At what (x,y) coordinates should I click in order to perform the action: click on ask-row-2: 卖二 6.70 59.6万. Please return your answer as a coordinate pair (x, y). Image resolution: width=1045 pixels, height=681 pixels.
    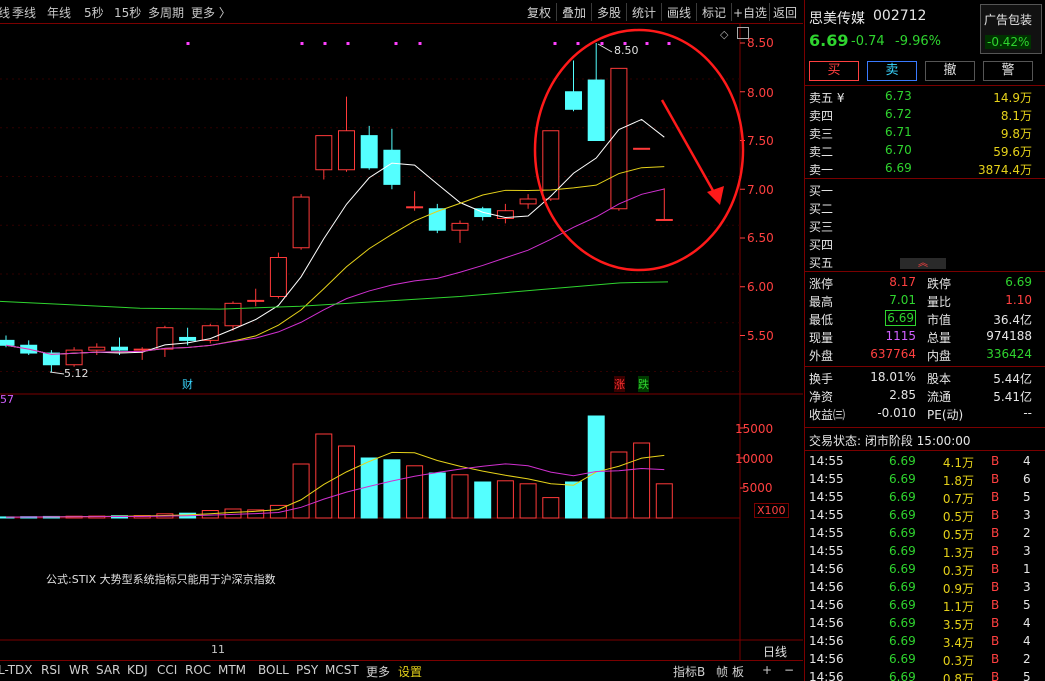
    Looking at the image, I should click on (920, 151).